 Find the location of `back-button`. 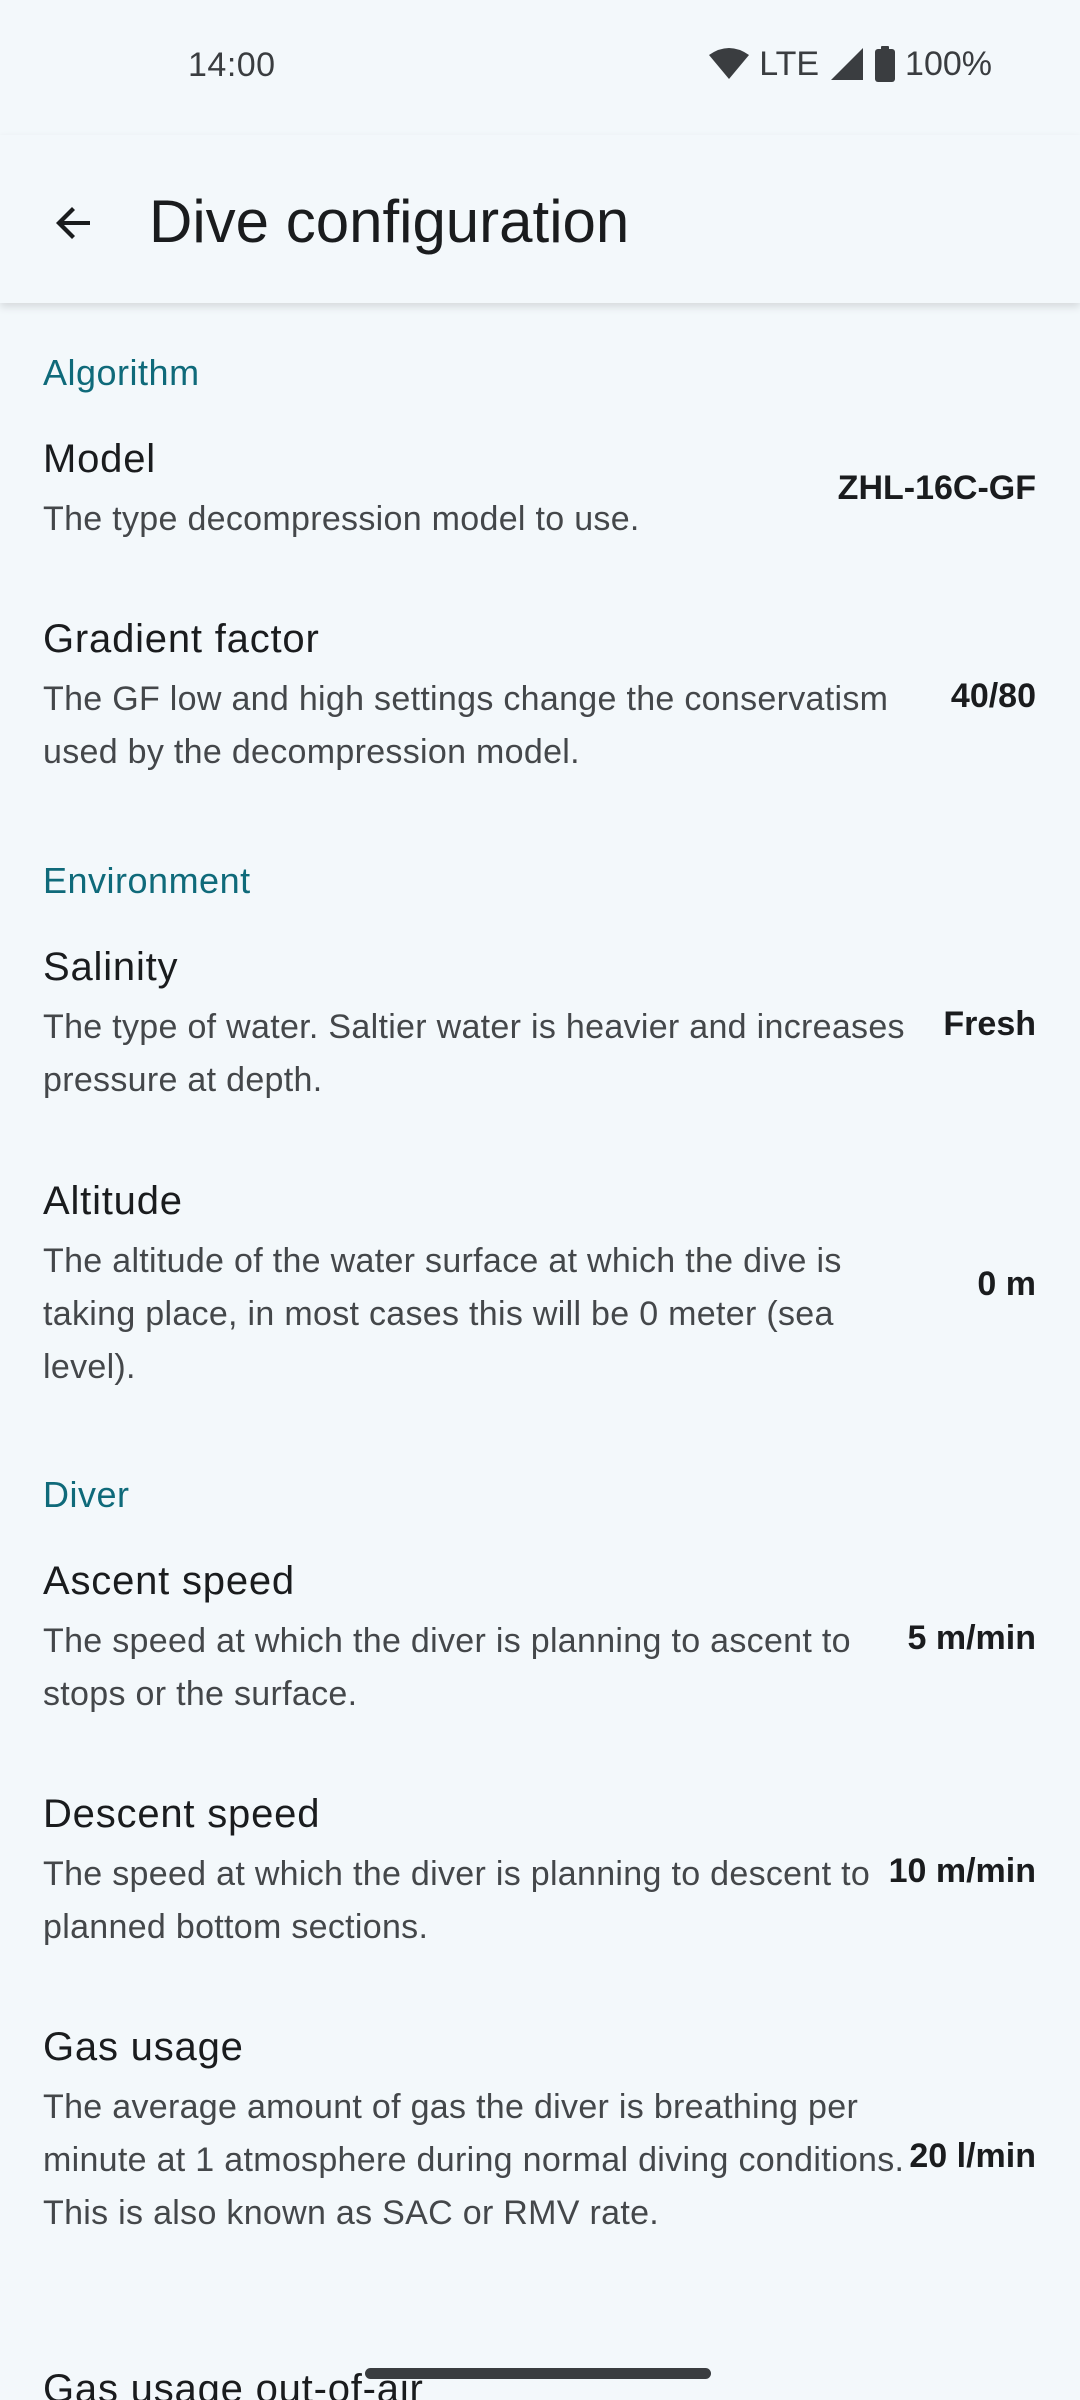

back-button is located at coordinates (74, 225).